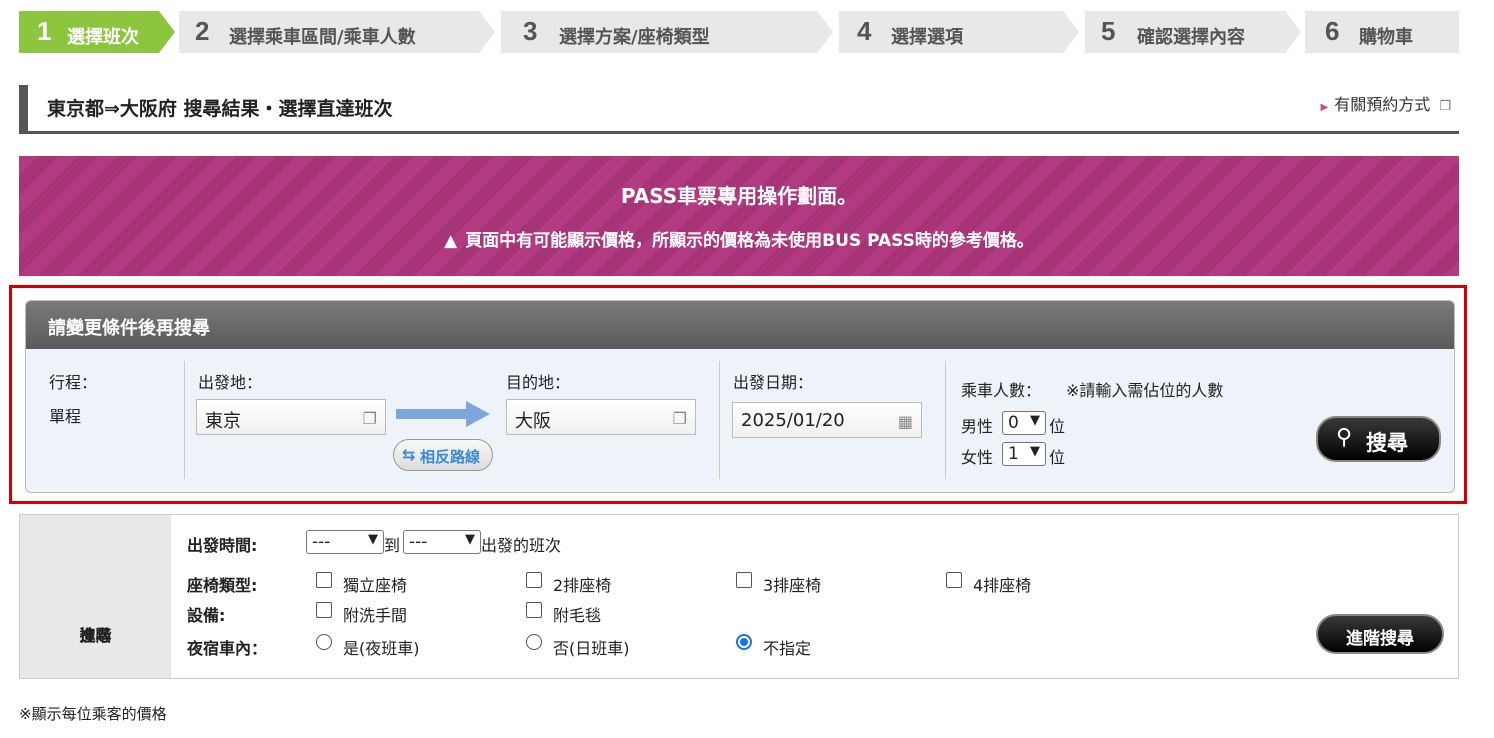 The width and height of the screenshot is (1494, 738). I want to click on time-from-select: --- ▼, so click(345, 542).